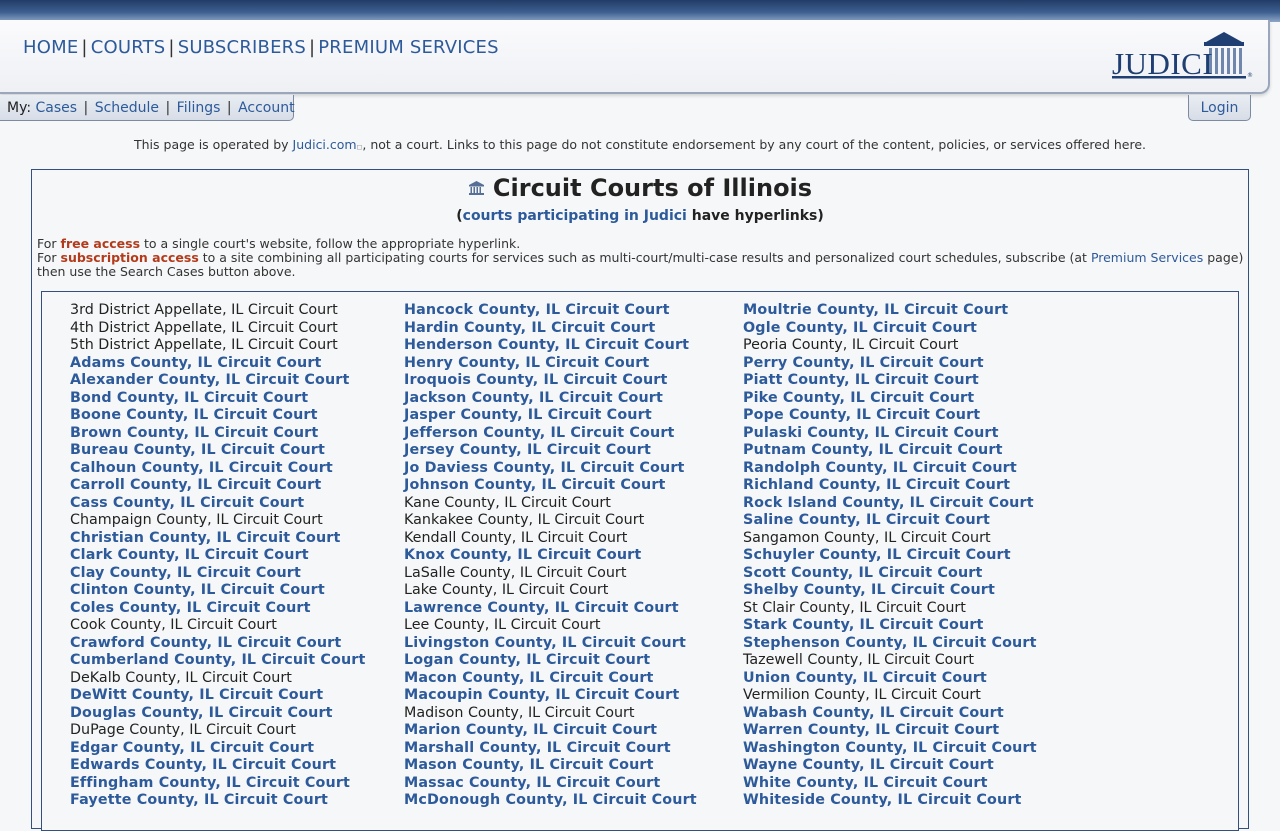 The width and height of the screenshot is (1280, 831). Describe the element at coordinates (890, 574) in the screenshot. I see `court-link: Scott County, IL Circuit Court` at that location.